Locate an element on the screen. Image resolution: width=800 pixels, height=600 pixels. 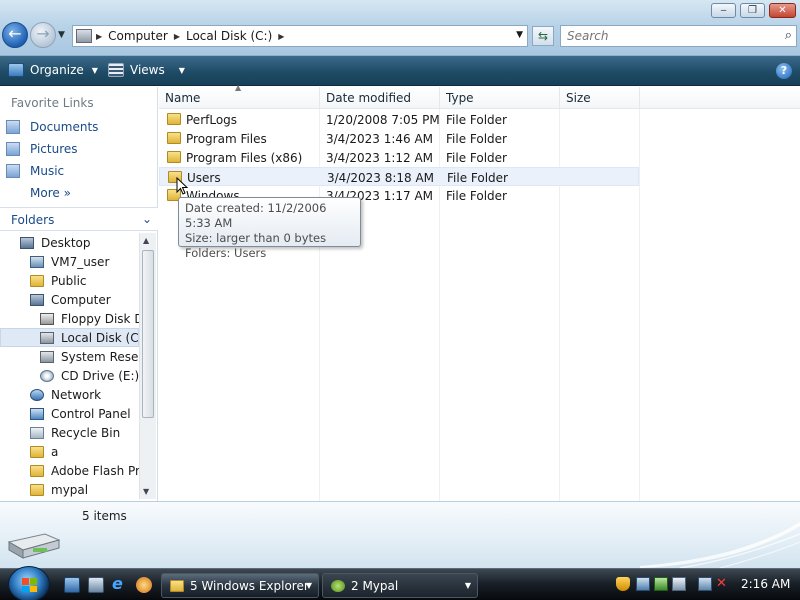
tree-item-computer: Computer is located at coordinates (69, 299).